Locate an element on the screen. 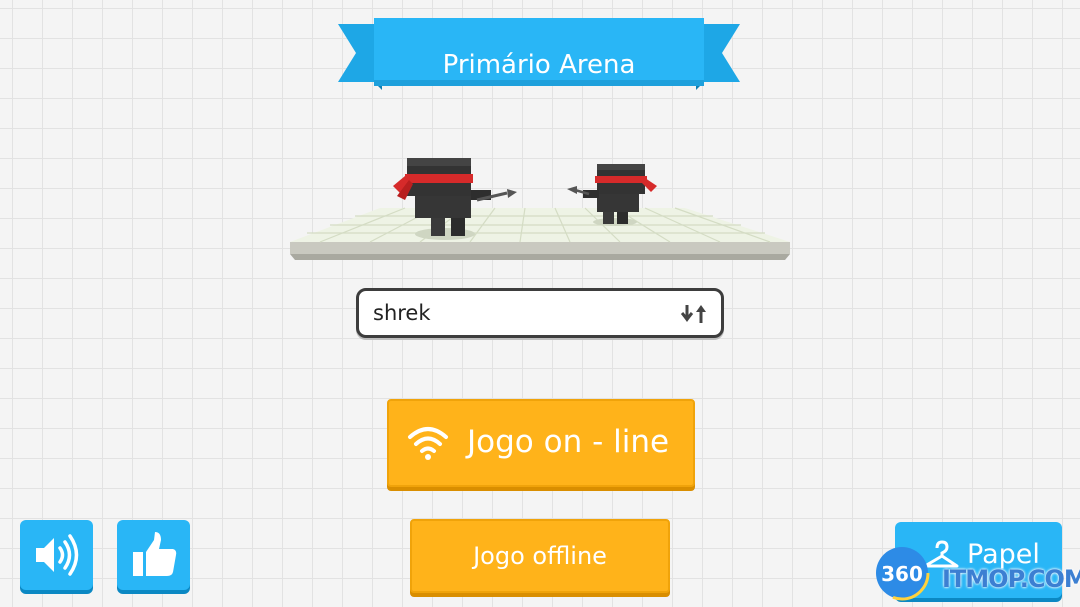  wifi-icon is located at coordinates (428, 443).